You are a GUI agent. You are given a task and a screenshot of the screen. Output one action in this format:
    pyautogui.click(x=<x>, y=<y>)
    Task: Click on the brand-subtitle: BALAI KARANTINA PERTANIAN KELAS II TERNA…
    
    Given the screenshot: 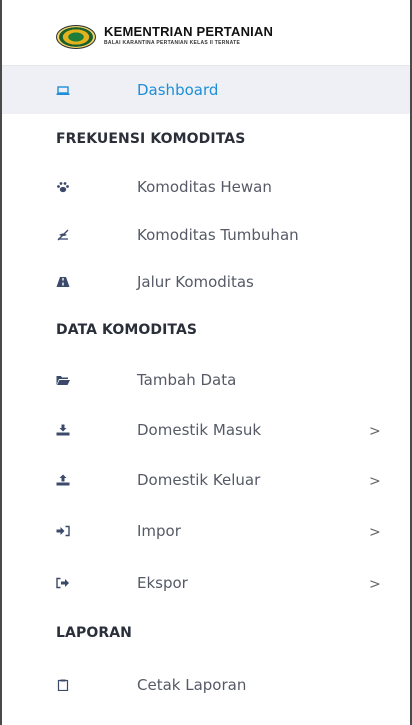 What is the action you would take?
    pyautogui.click(x=172, y=43)
    